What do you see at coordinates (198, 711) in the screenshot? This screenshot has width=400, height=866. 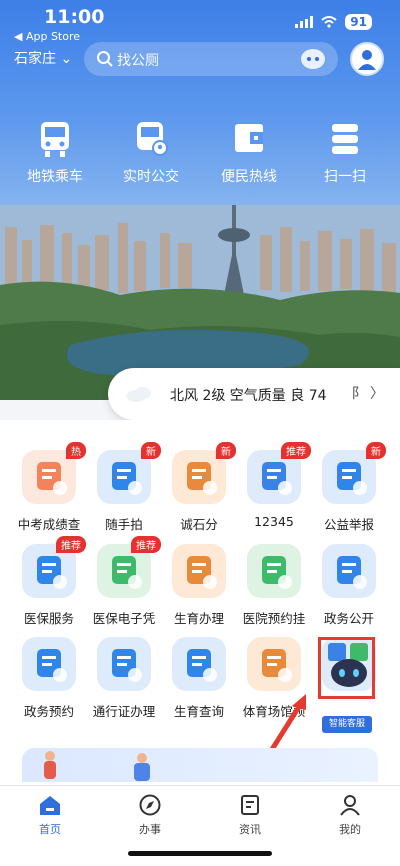 I see `service-label: 生育查询` at bounding box center [198, 711].